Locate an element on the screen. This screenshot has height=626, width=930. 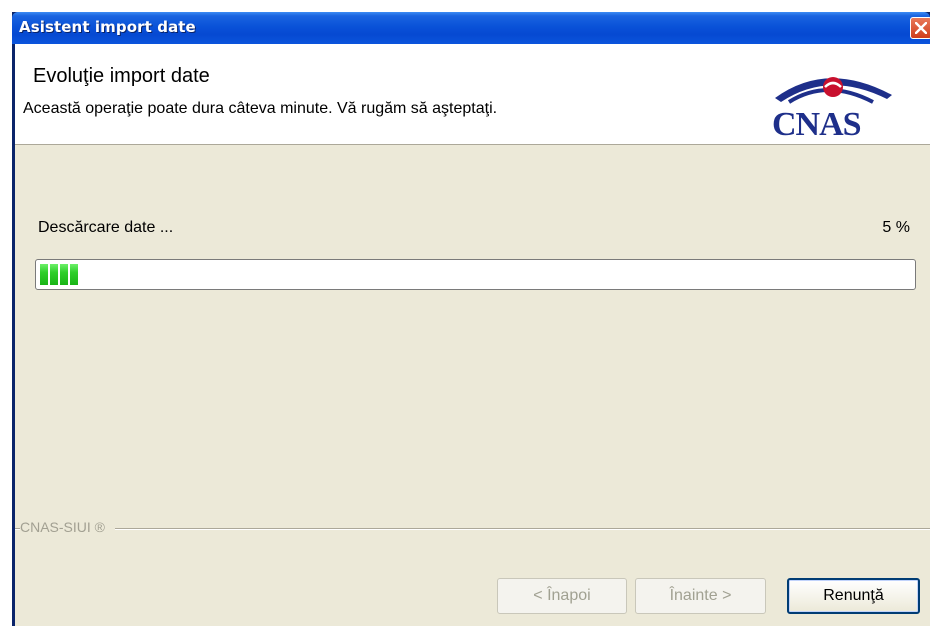
page-title: Evoluţie import date is located at coordinates (121, 76).